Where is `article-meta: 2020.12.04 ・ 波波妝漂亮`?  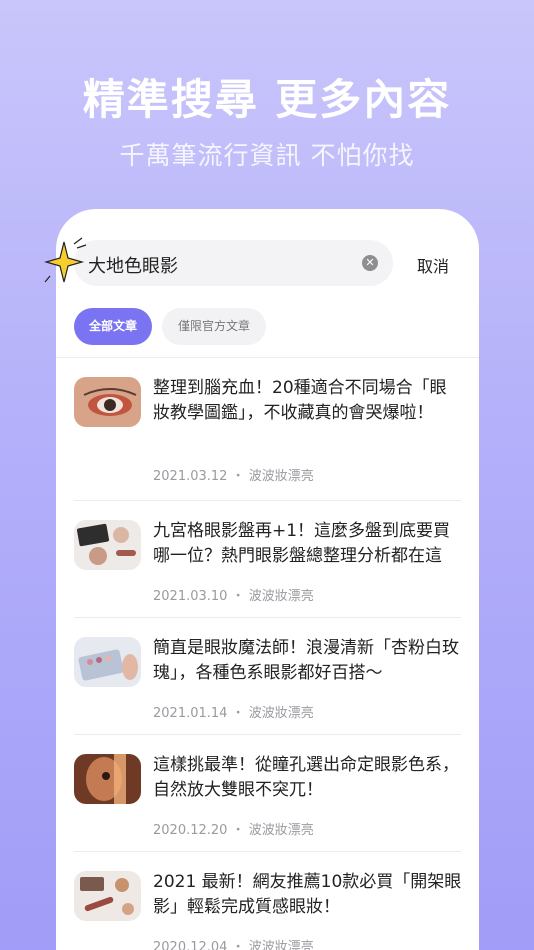
article-meta: 2020.12.04 ・ 波波妝漂亮 is located at coordinates (233, 943).